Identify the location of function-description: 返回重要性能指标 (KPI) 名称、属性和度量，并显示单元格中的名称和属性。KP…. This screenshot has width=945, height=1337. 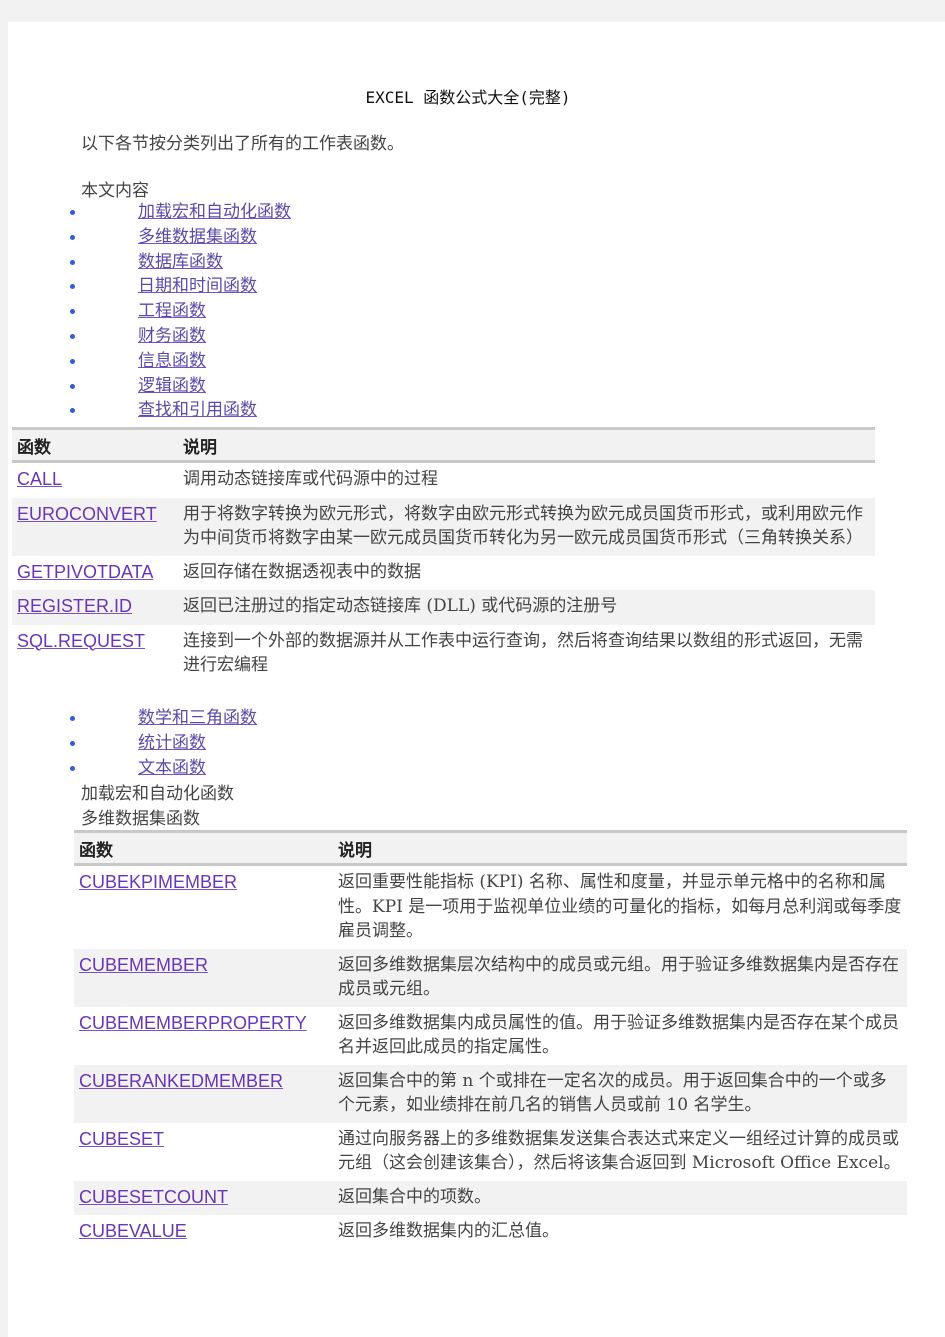
(620, 906).